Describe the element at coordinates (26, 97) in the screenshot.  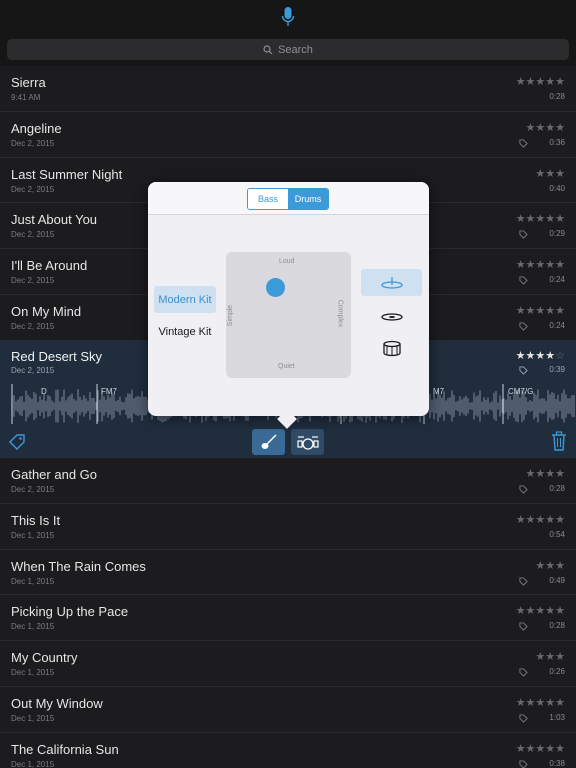
I see `song-date: 9:41 AM` at that location.